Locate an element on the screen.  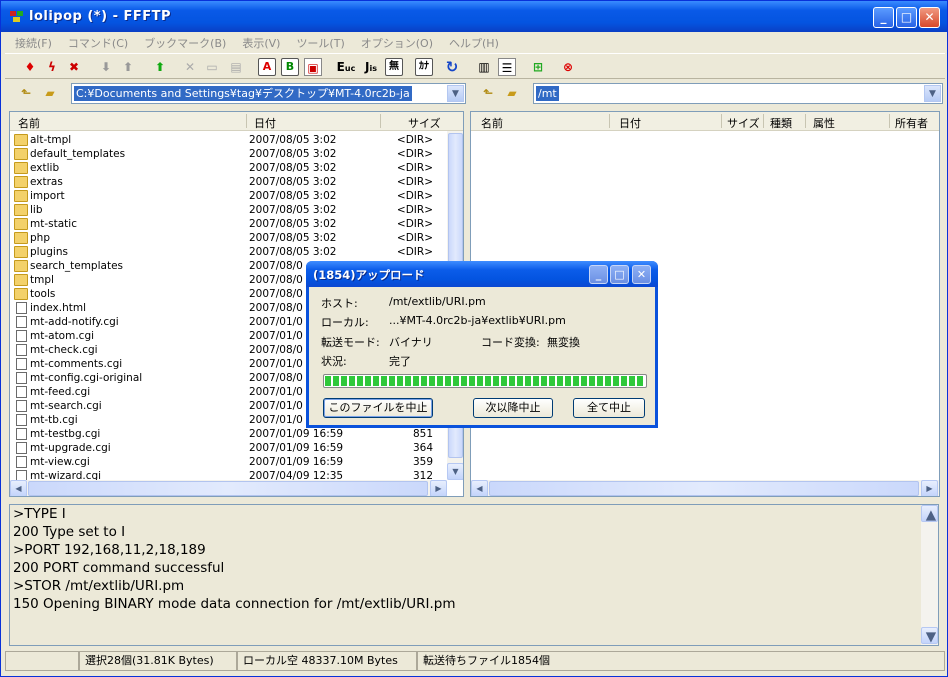
remote-column-kind: 種類 is located at coordinates (781, 123).